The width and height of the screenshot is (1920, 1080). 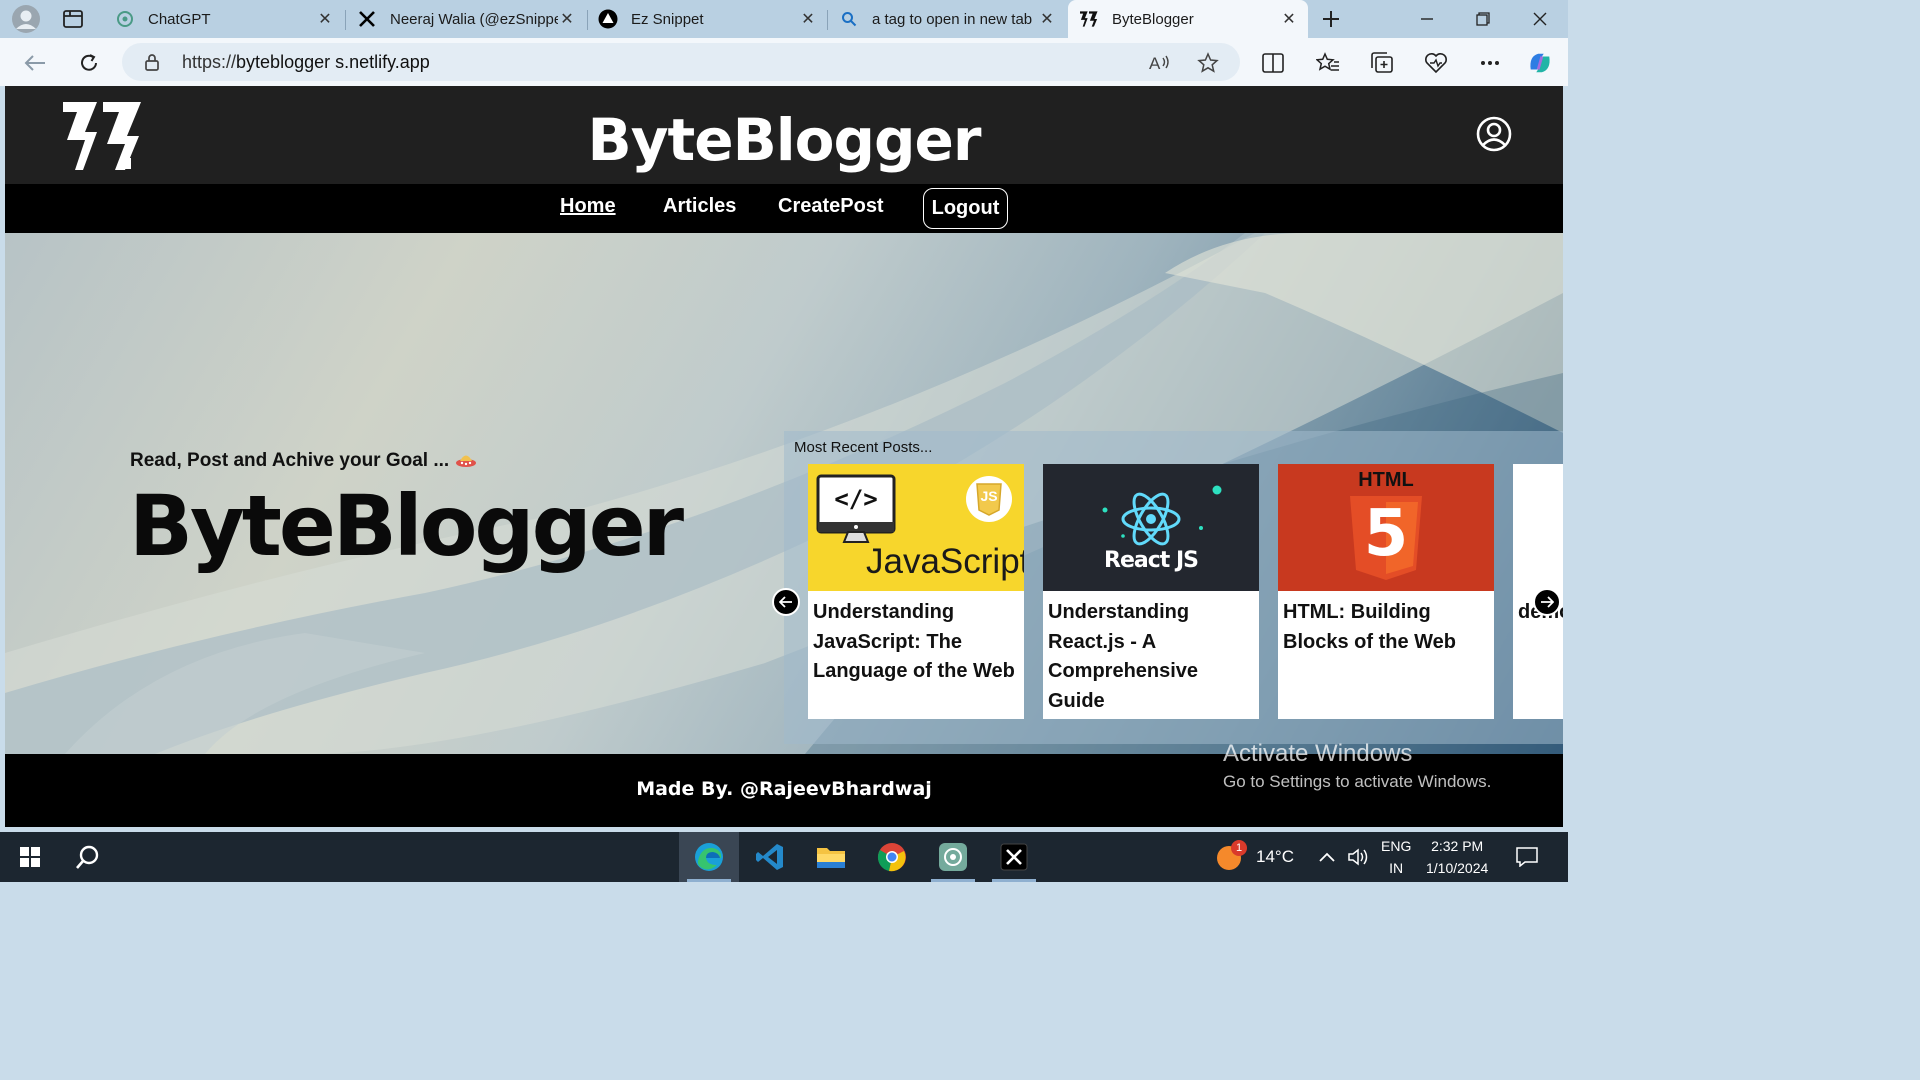 I want to click on post-card-title: HTML: Building Blocks of the Web, so click(x=1387, y=627).